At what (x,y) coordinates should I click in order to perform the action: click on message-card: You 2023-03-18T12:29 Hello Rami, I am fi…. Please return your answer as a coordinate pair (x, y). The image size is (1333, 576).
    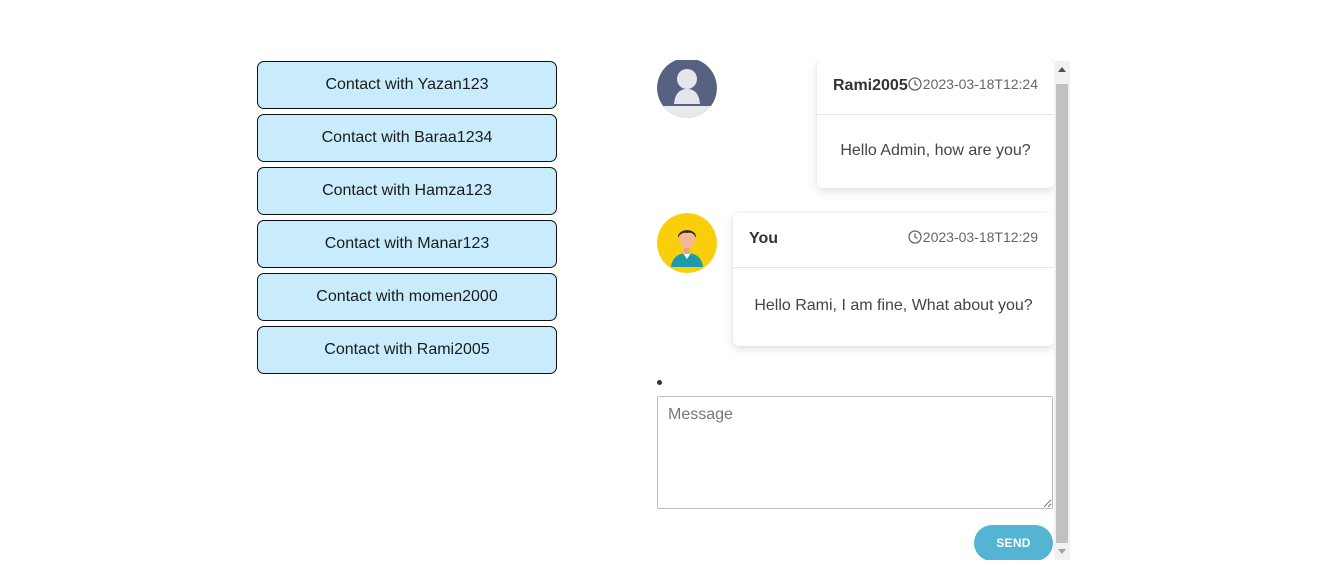
    Looking at the image, I should click on (893, 279).